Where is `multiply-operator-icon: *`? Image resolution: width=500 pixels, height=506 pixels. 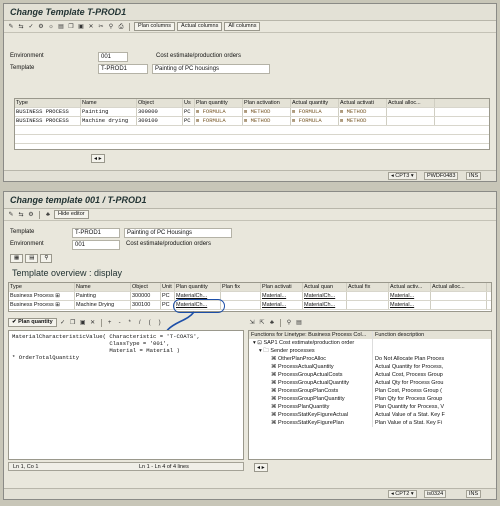
multiply-operator-icon: * is located at coordinates (130, 323).